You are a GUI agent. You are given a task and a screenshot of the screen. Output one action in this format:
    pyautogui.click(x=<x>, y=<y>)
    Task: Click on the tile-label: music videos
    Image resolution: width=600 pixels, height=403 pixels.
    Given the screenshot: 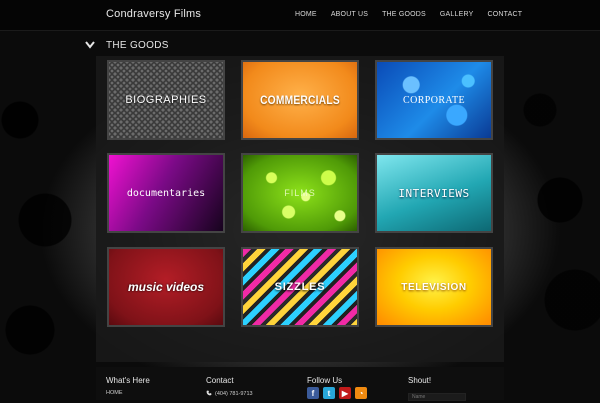 What is the action you would take?
    pyautogui.click(x=166, y=287)
    